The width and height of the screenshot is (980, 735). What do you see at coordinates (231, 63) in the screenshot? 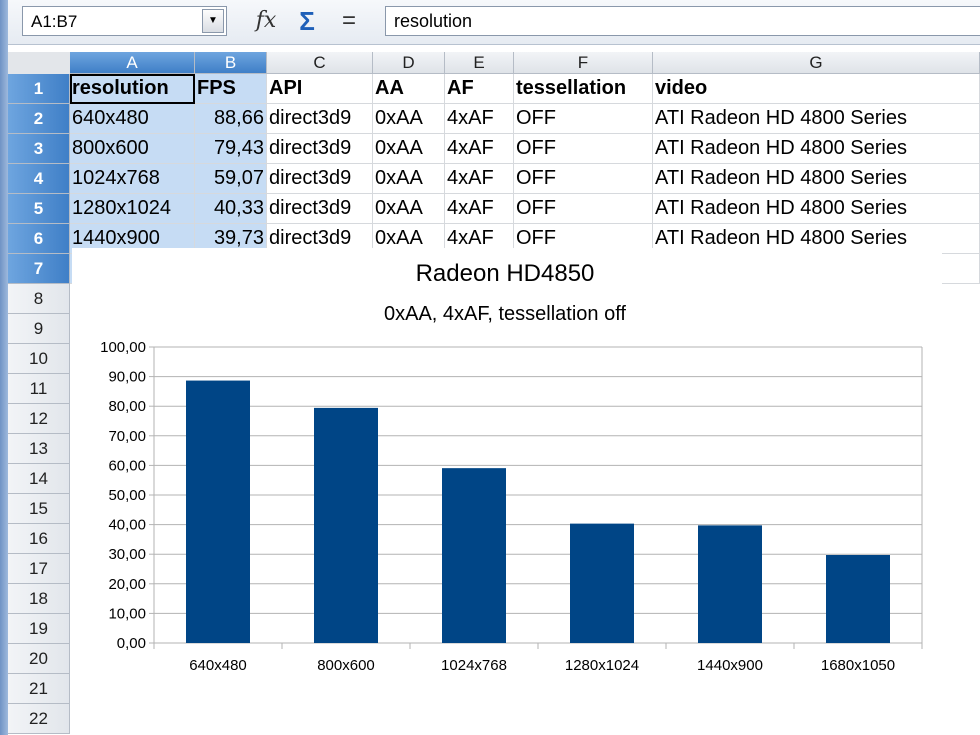
I see `column-header-b: B` at bounding box center [231, 63].